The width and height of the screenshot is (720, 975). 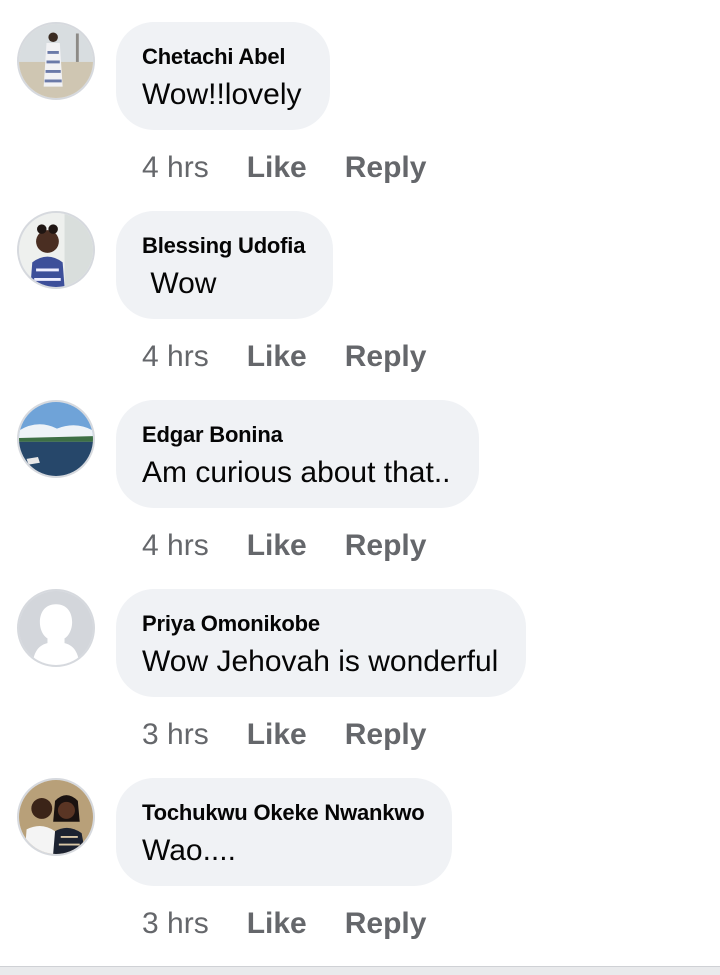 I want to click on comment-bubble: Priya Omonikobe Wow Jehovah is wonderful, so click(x=321, y=643).